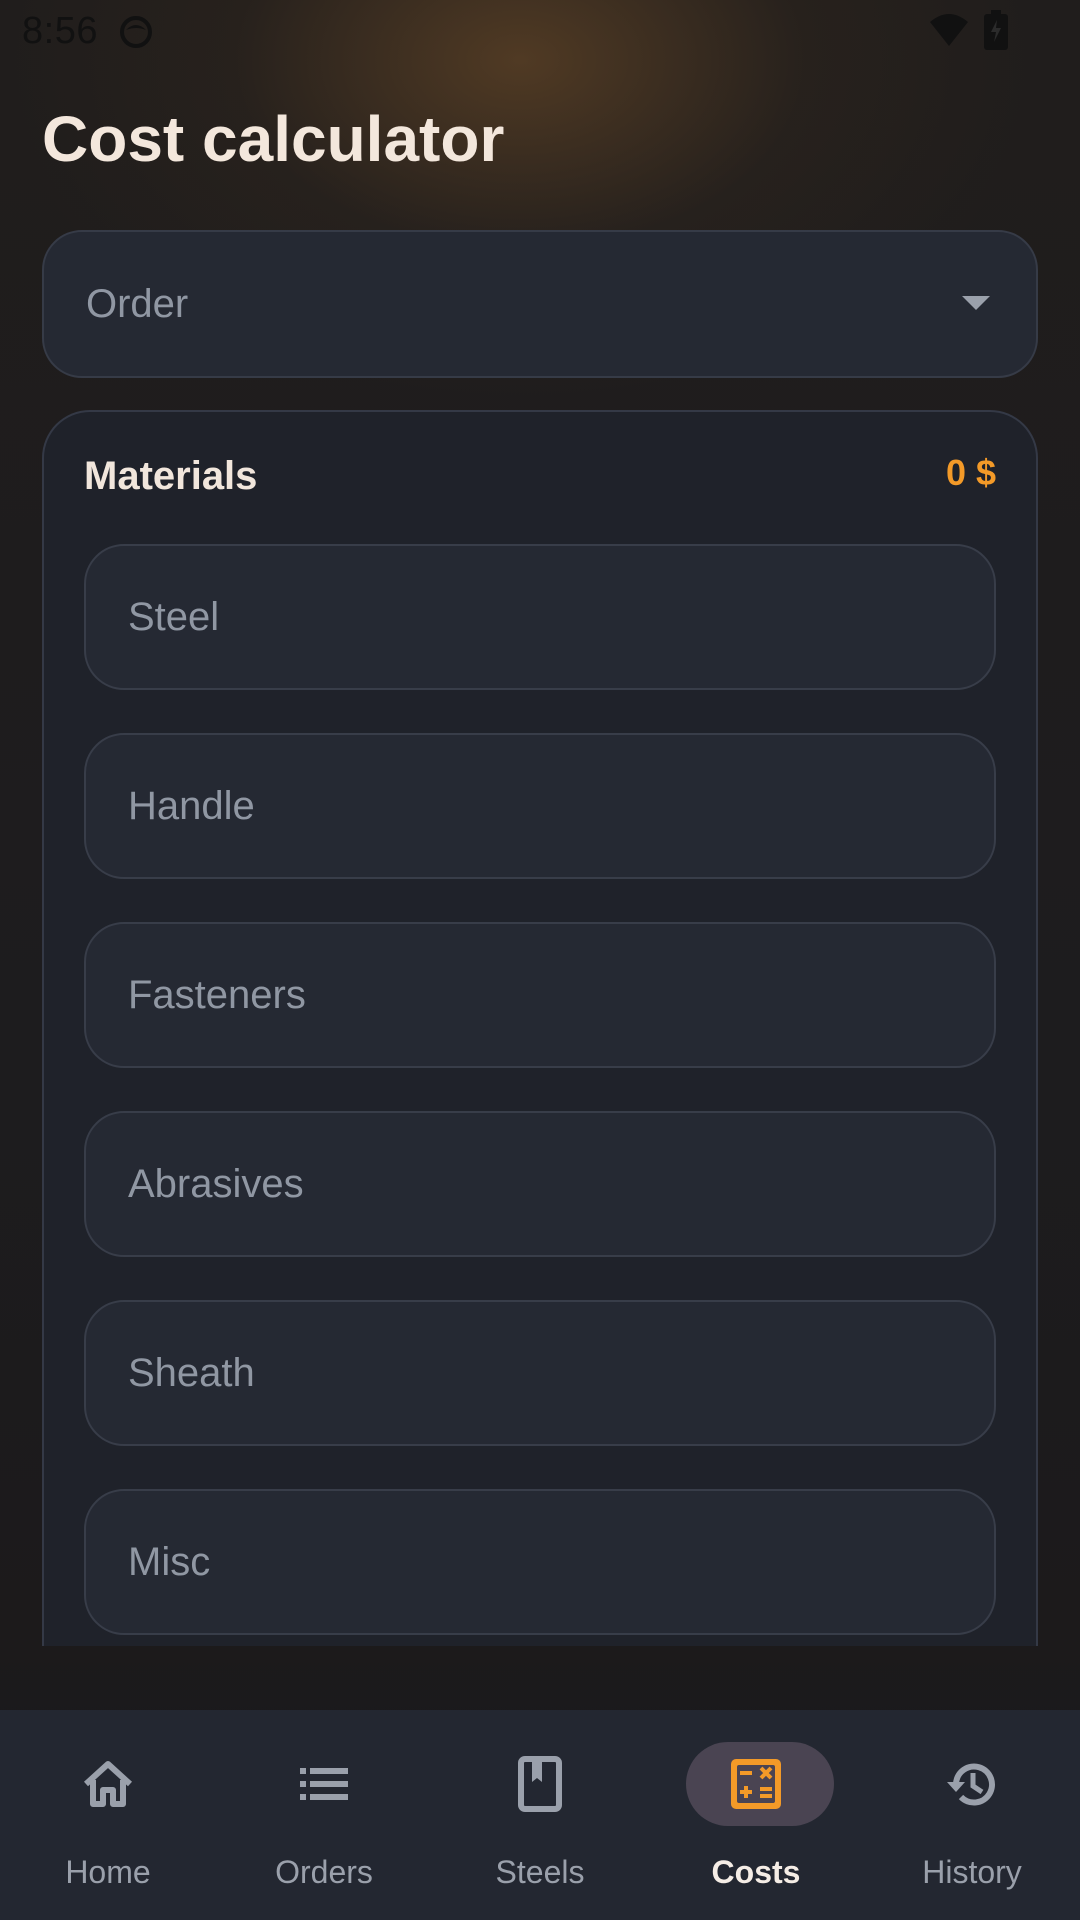 Image resolution: width=1080 pixels, height=1920 pixels. Describe the element at coordinates (540, 1184) in the screenshot. I see `abrasives-field: Abrasives` at that location.